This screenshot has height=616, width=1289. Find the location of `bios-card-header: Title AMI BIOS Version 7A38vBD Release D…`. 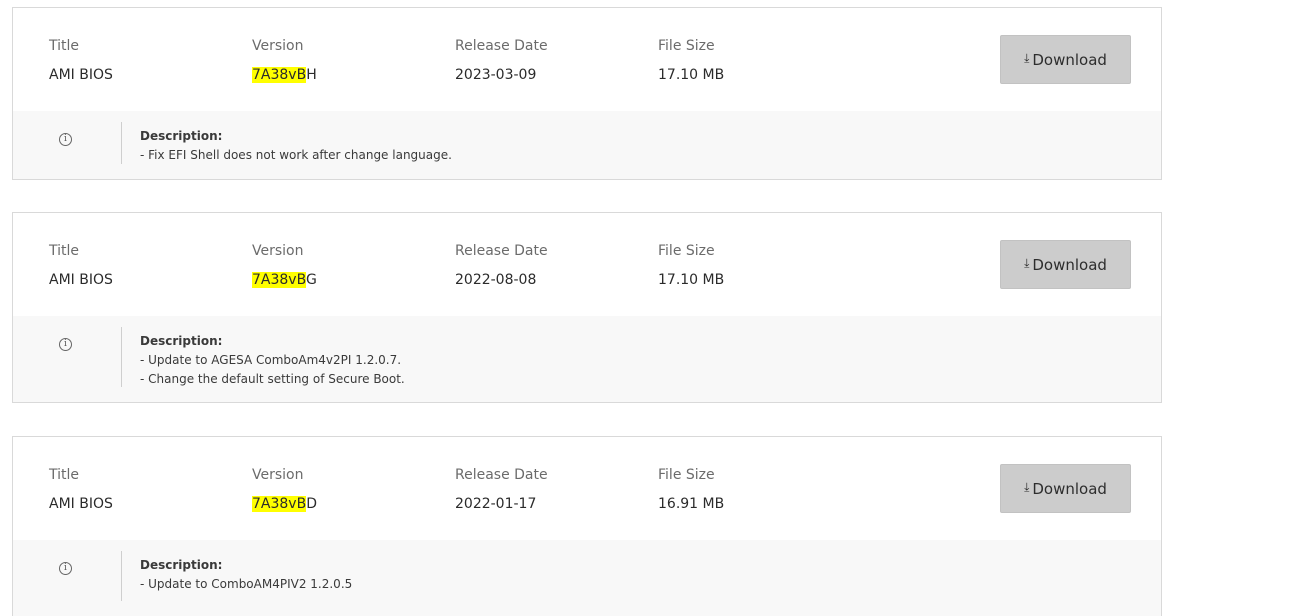

bios-card-header: Title AMI BIOS Version 7A38vBD Release D… is located at coordinates (587, 488).